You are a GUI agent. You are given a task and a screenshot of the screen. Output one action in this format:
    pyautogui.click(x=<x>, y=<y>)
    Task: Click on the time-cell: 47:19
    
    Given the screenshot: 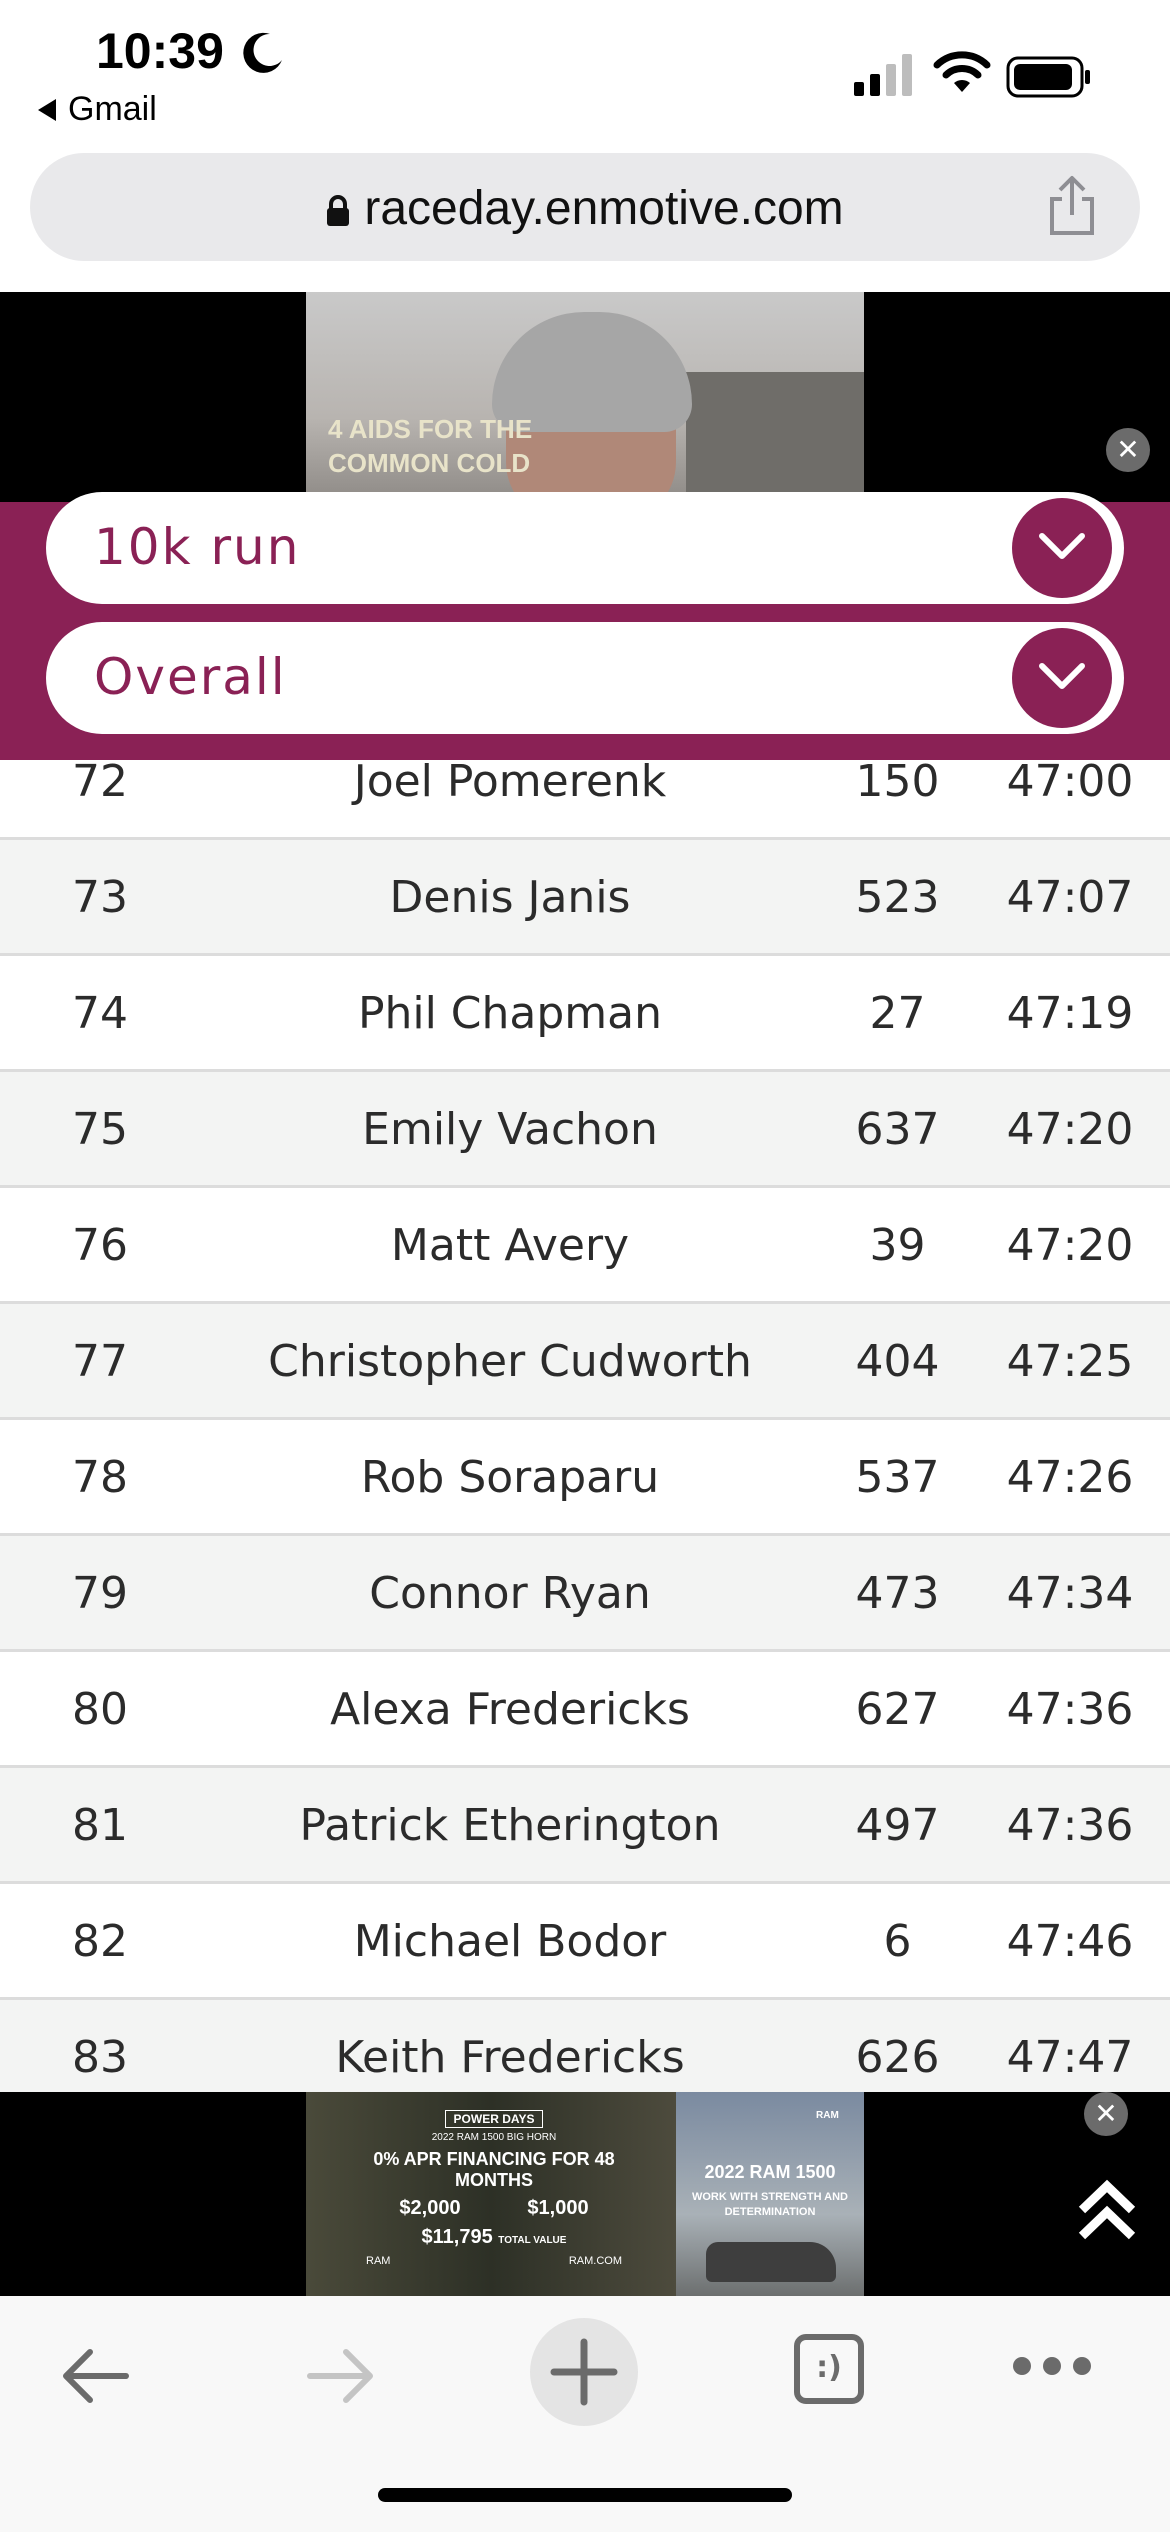 What is the action you would take?
    pyautogui.click(x=1070, y=1013)
    